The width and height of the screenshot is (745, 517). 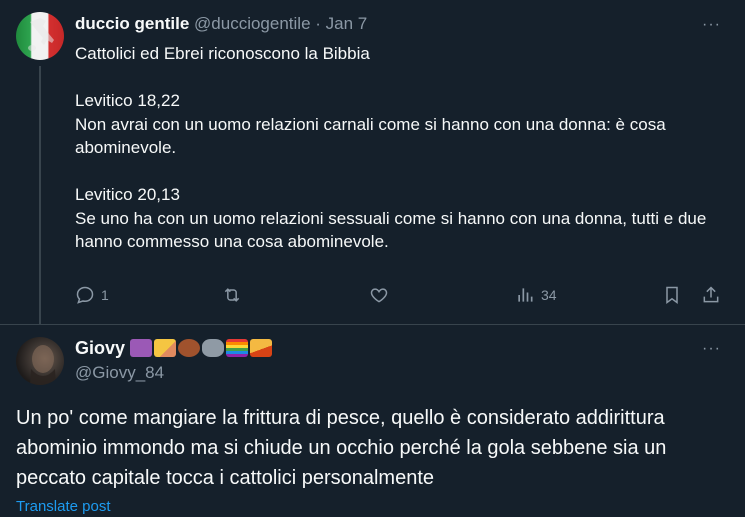 What do you see at coordinates (525, 295) in the screenshot?
I see `views-chart-icon` at bounding box center [525, 295].